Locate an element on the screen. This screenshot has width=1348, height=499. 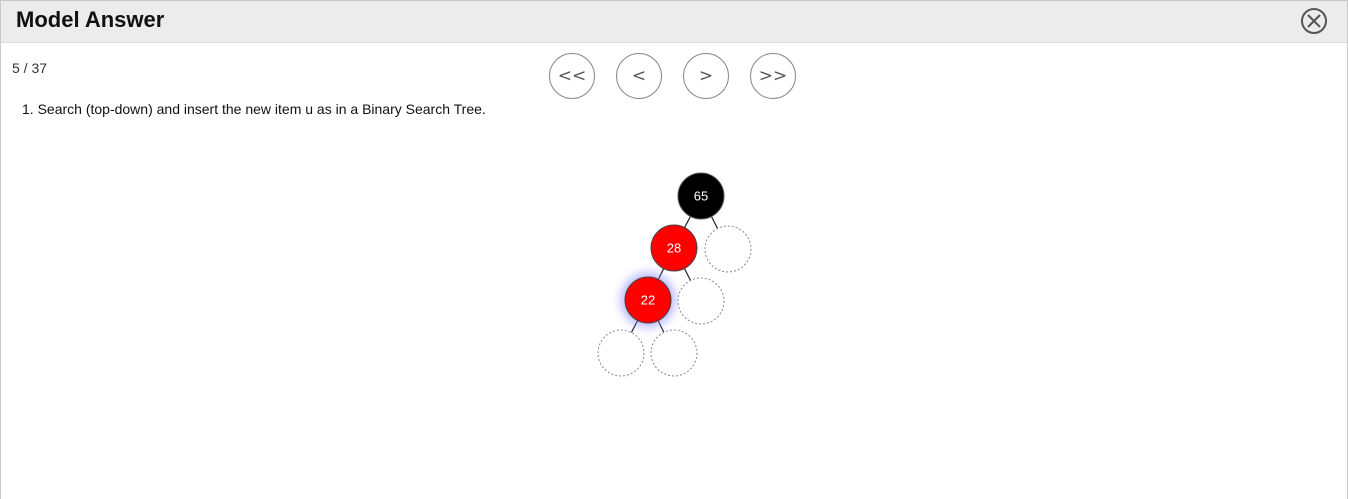
tree-node-65: 65 is located at coordinates (701, 196).